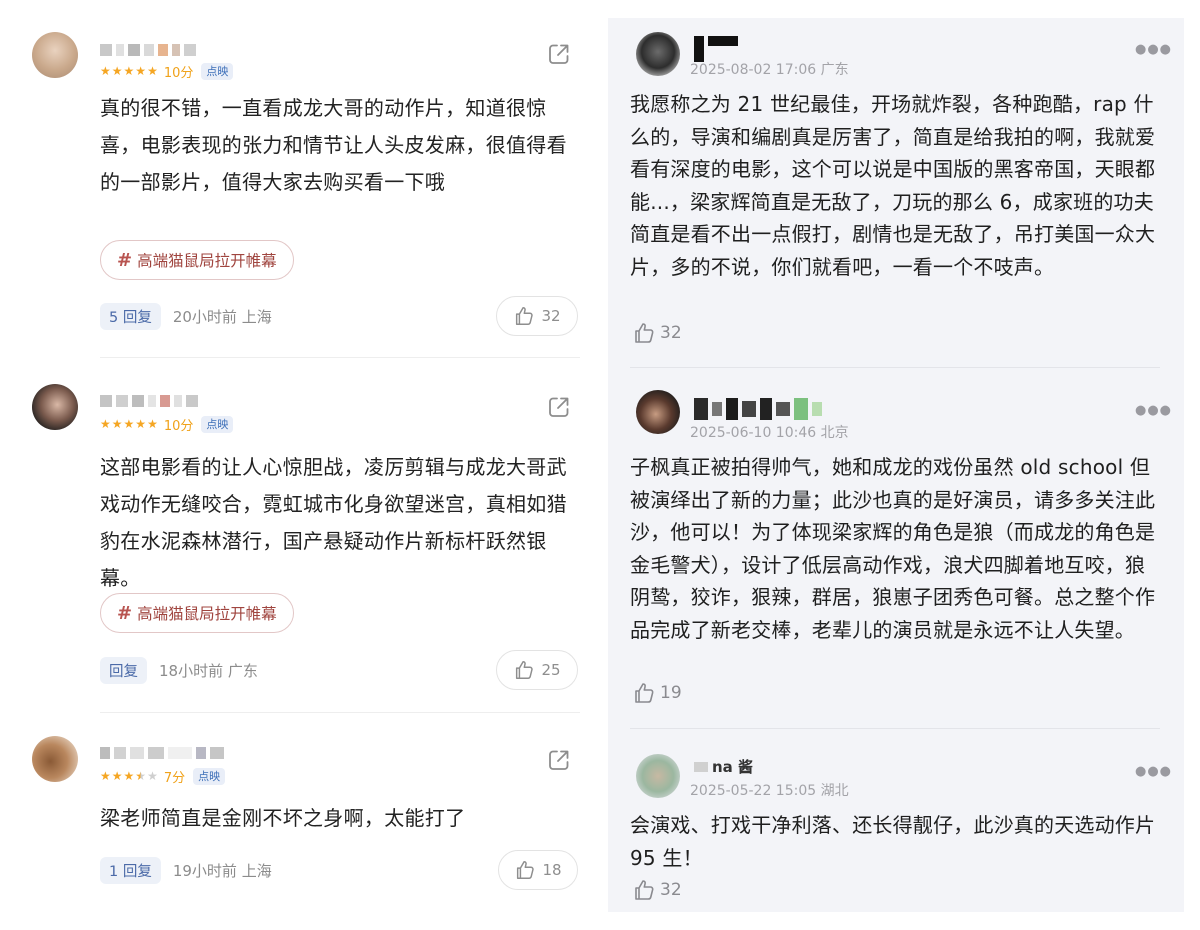 Image resolution: width=1200 pixels, height=930 pixels. What do you see at coordinates (769, 433) in the screenshot?
I see `post-date: 2025-06-10 10:46 北京` at bounding box center [769, 433].